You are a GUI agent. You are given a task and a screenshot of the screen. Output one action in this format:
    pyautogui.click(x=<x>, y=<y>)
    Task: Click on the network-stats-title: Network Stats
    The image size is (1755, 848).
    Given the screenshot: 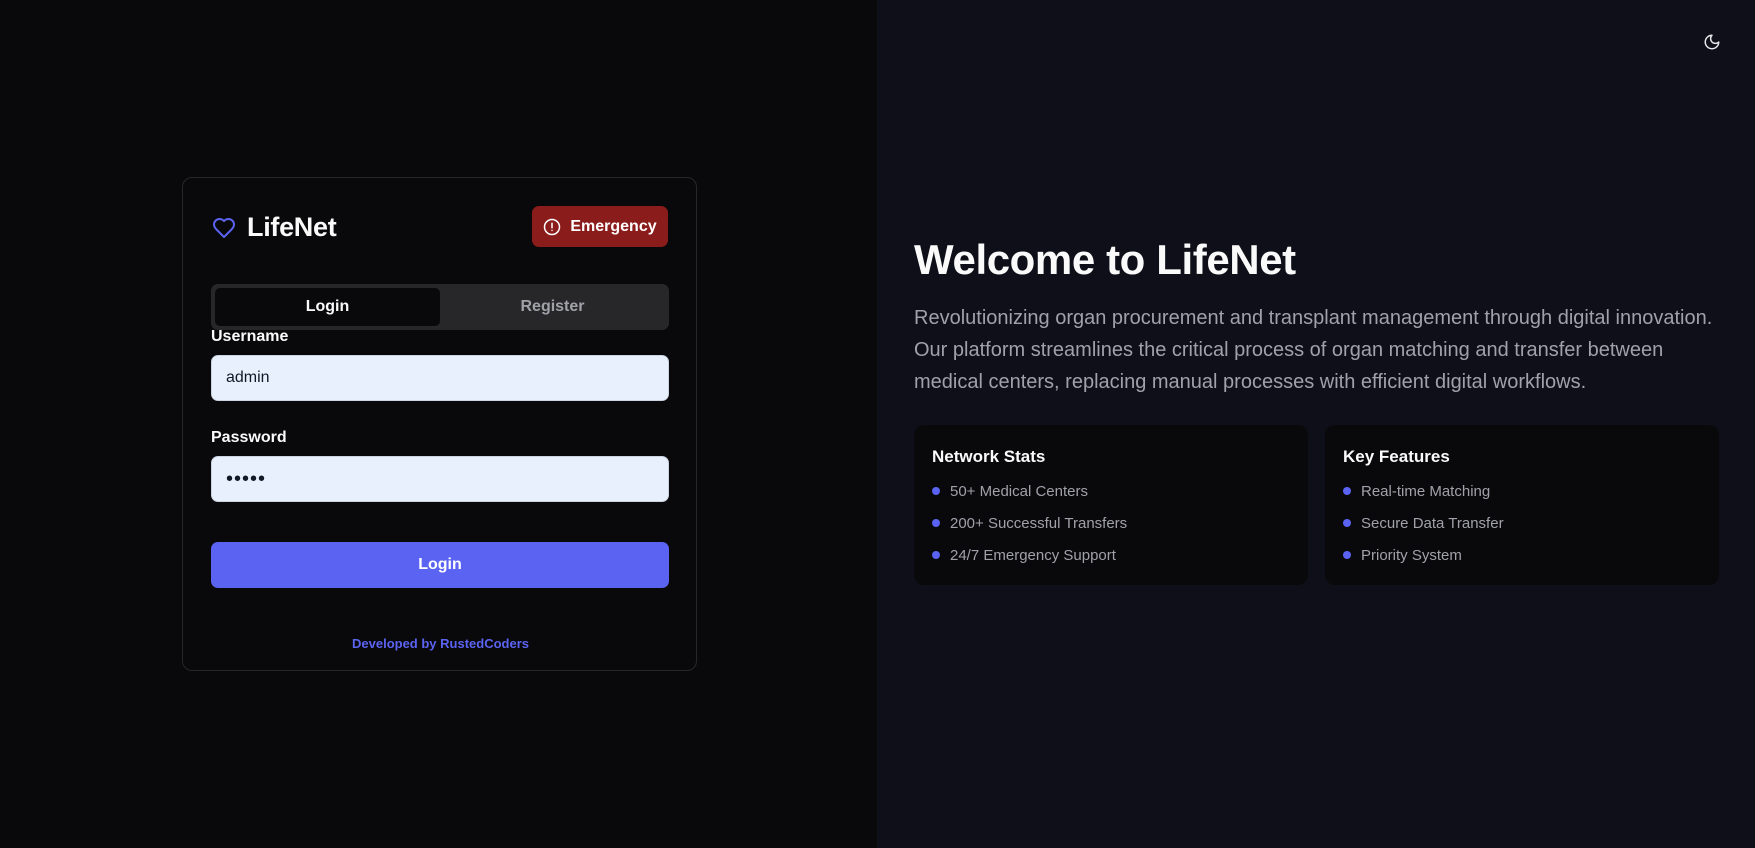 What is the action you would take?
    pyautogui.click(x=989, y=456)
    